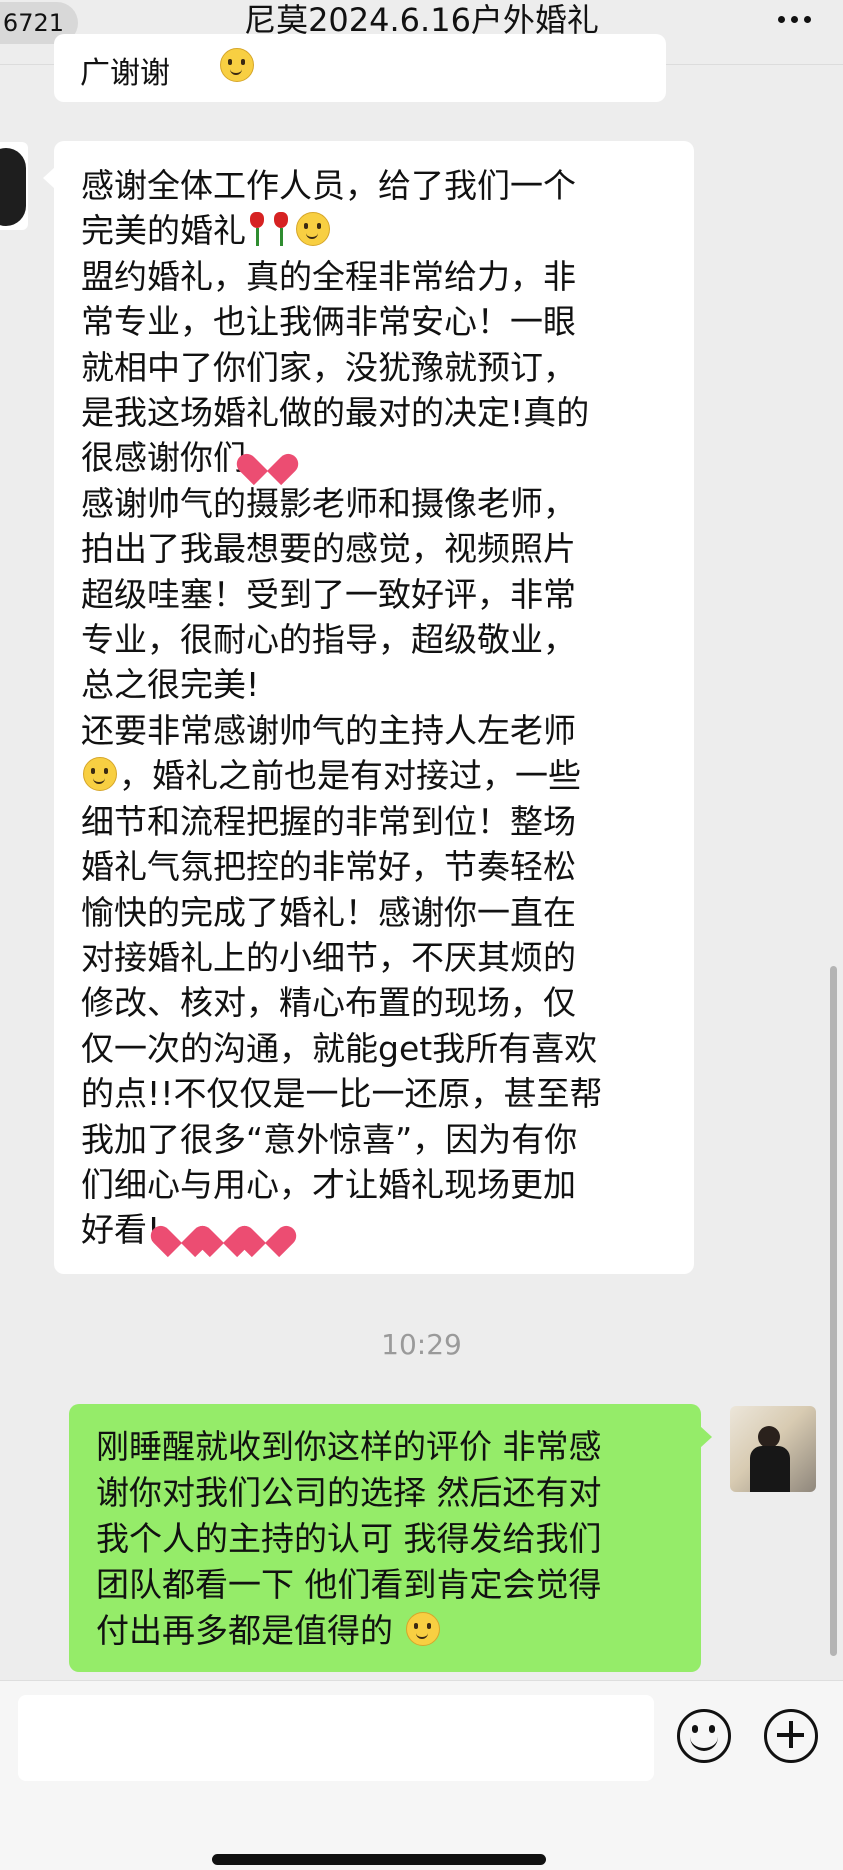  What do you see at coordinates (328, 640) in the screenshot?
I see `message-line: 专业，很耐心的指导，超级敬业，` at bounding box center [328, 640].